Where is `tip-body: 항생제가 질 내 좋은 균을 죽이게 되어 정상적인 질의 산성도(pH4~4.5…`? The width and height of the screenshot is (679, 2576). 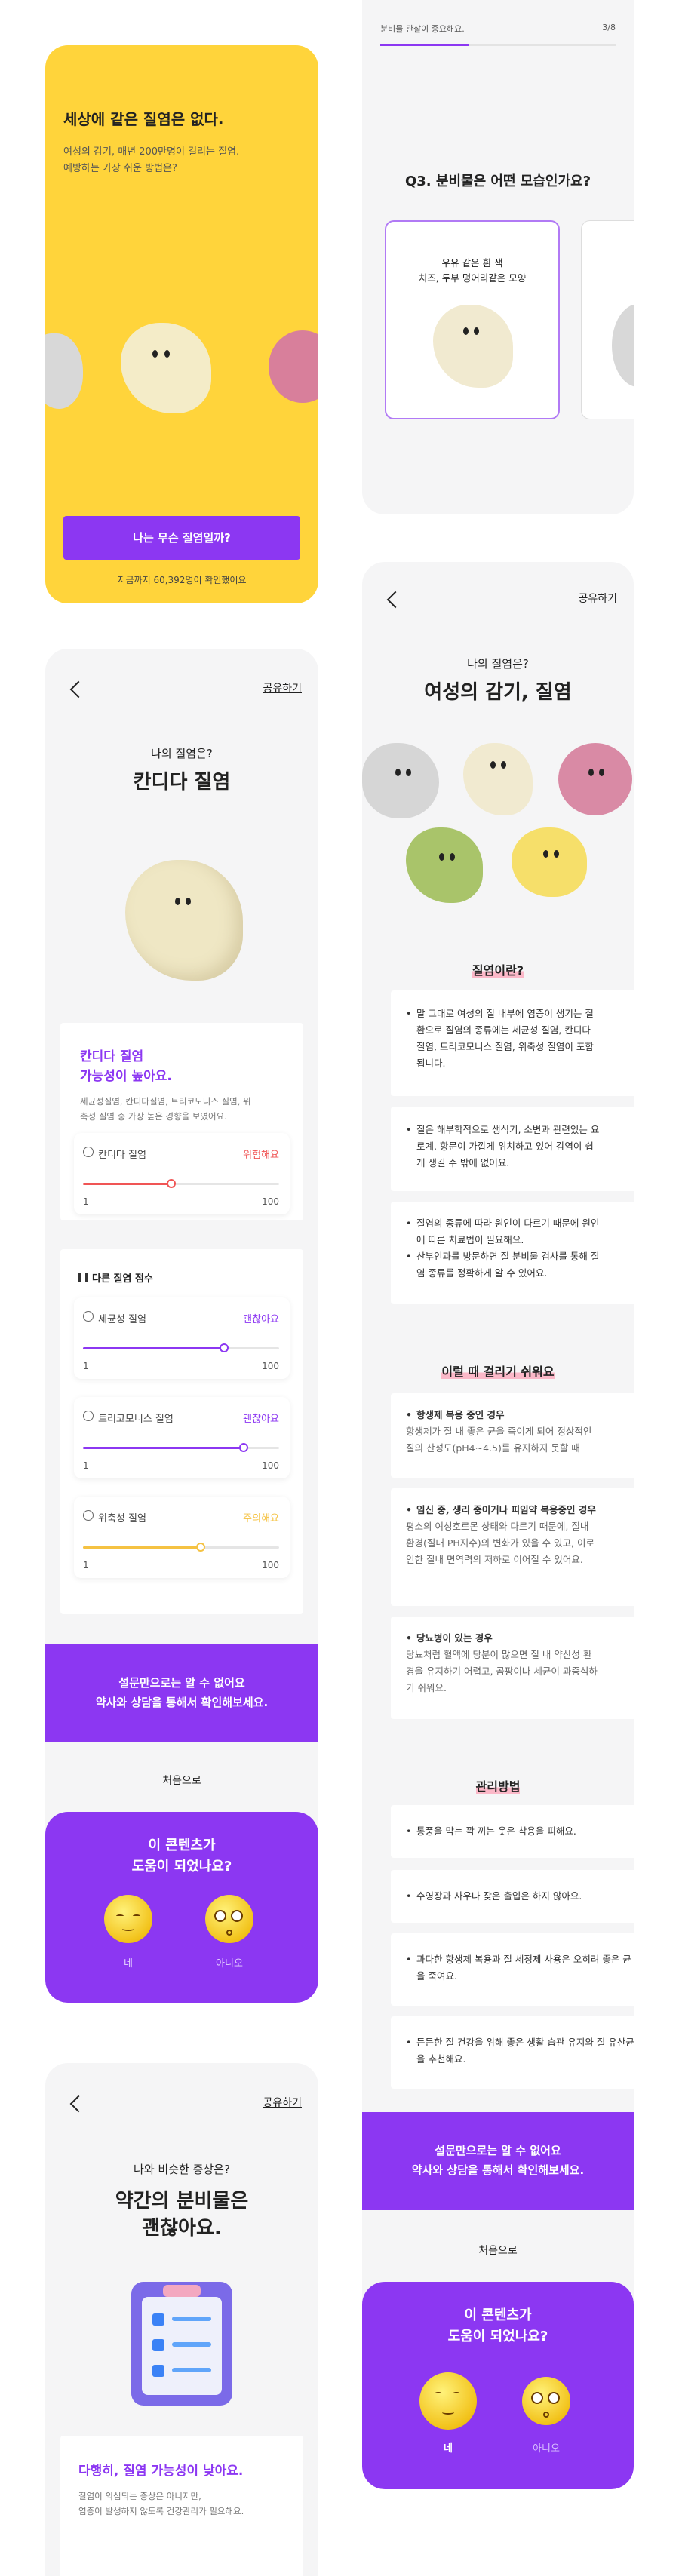
tip-body: 항생제가 질 내 좋은 균을 죽이게 되어 정상적인 질의 산성도(pH4~4.5… is located at coordinates (499, 1440).